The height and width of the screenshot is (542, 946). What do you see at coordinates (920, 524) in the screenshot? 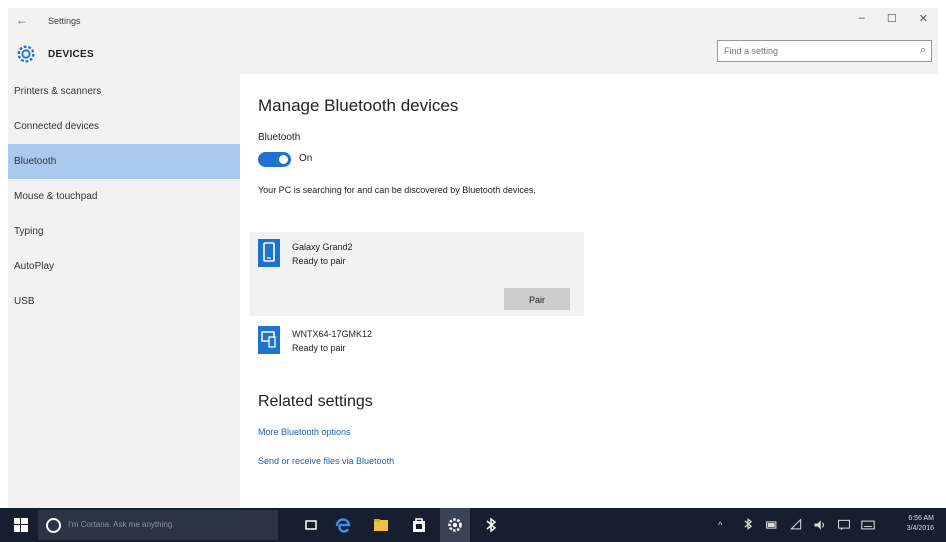
I see `taskbar-clock: 6:56 AM 3/4/2016` at bounding box center [920, 524].